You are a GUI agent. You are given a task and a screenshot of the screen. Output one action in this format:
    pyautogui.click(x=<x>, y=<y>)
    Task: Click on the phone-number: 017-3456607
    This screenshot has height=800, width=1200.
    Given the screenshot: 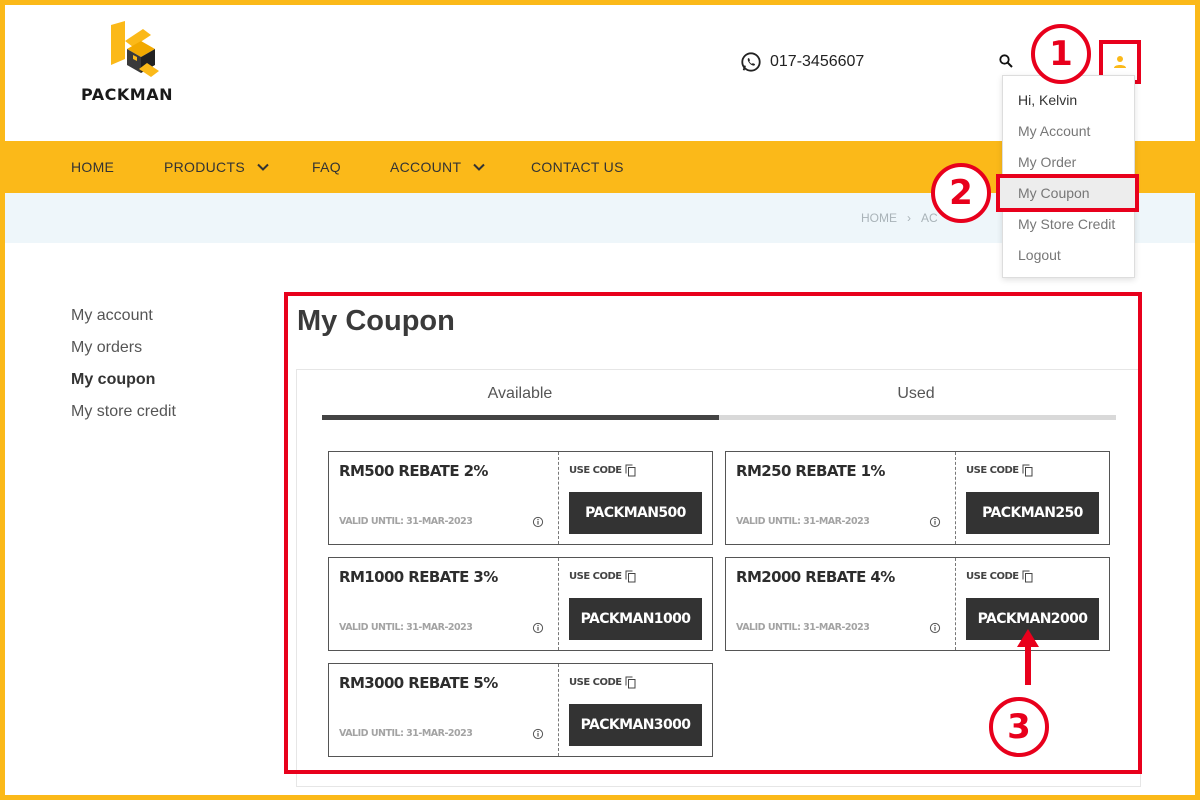 What is the action you would take?
    pyautogui.click(x=817, y=61)
    